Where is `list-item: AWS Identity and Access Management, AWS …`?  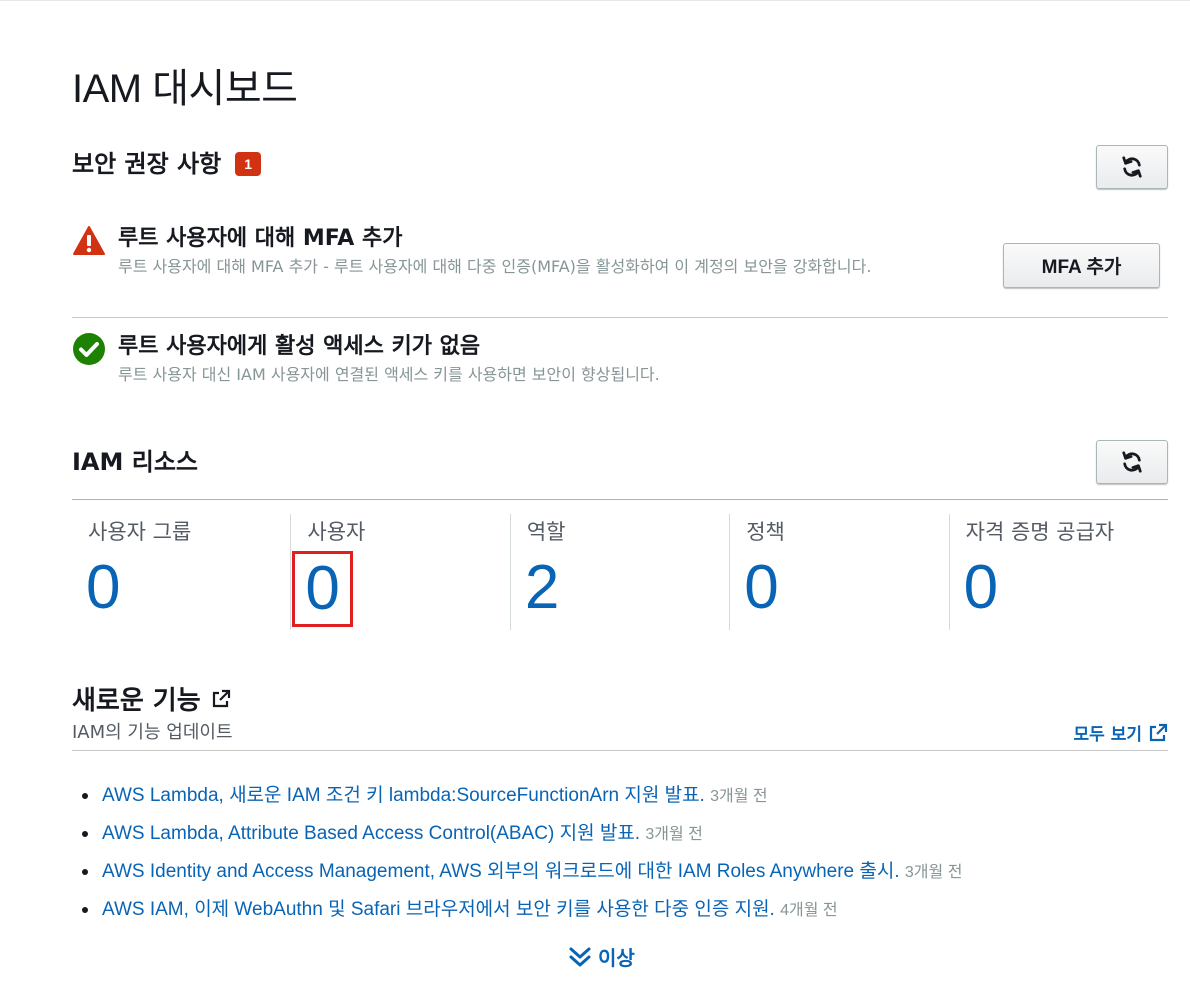
list-item: AWS Identity and Access Management, AWS … is located at coordinates (622, 875).